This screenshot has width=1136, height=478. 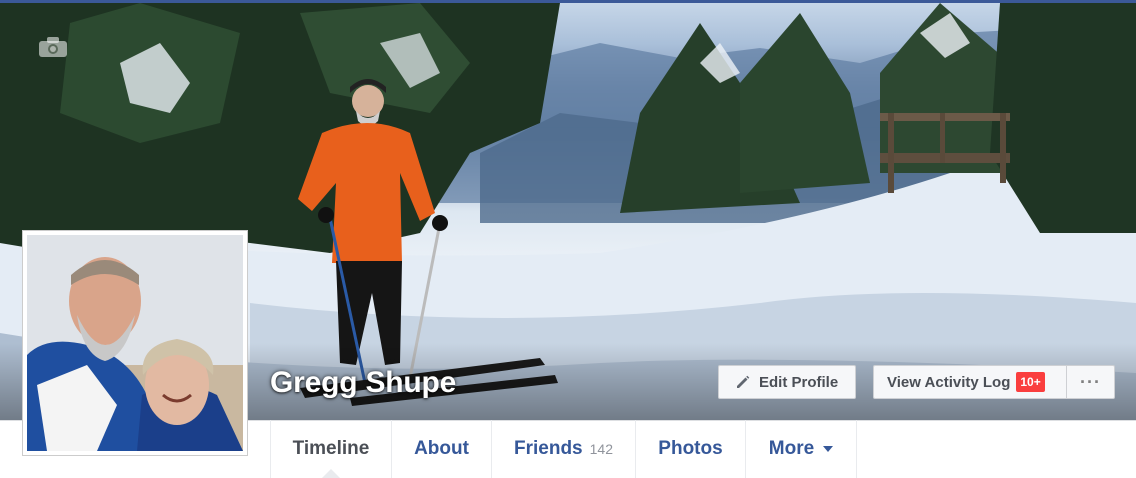 What do you see at coordinates (1090, 382) in the screenshot?
I see `more-options-button: ···` at bounding box center [1090, 382].